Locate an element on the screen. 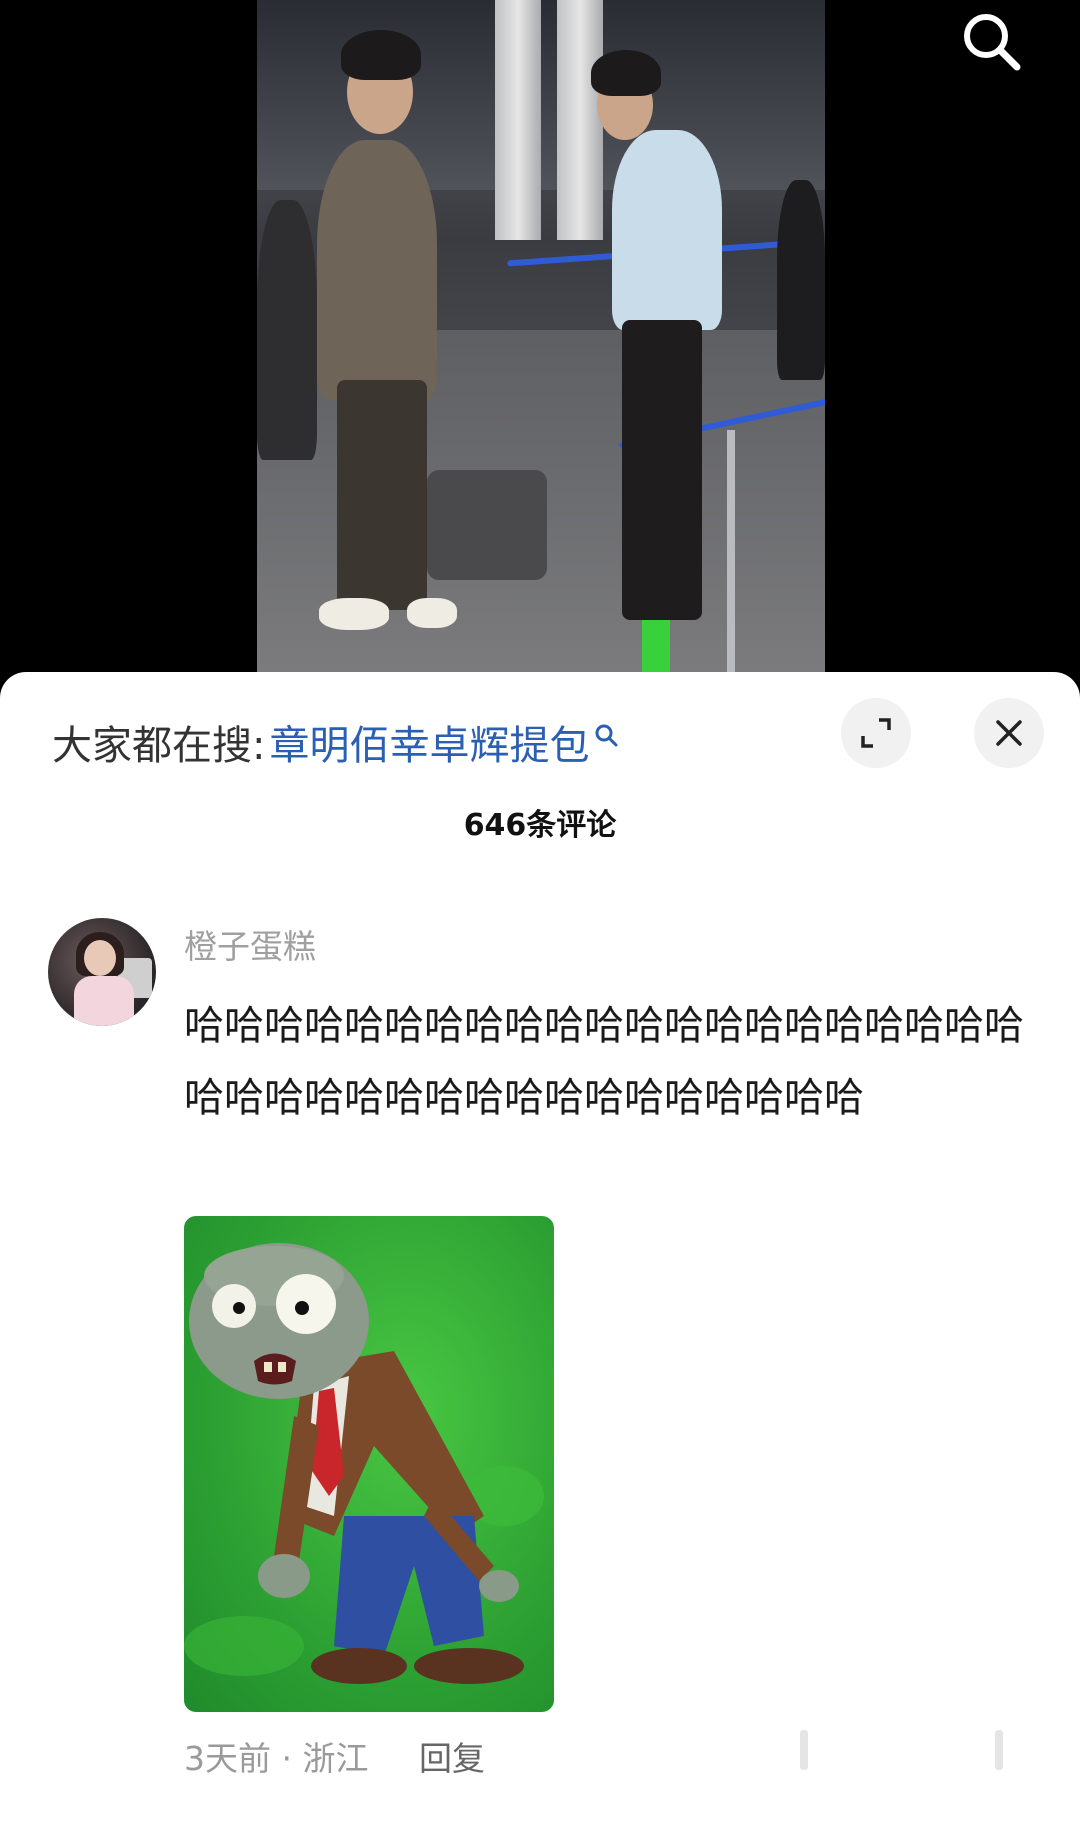 Image resolution: width=1080 pixels, height=1828 pixels. person-right-trousers is located at coordinates (662, 470).